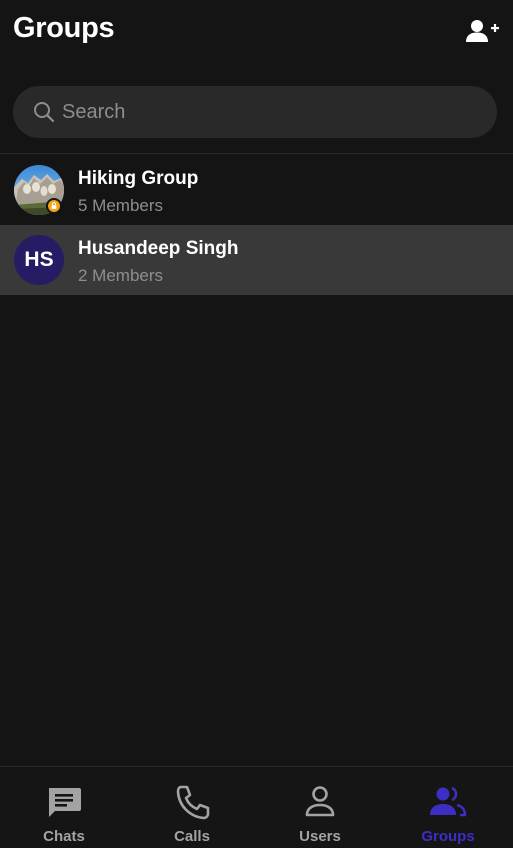 The width and height of the screenshot is (513, 848). What do you see at coordinates (138, 178) in the screenshot?
I see `group-name: Hiking Group` at bounding box center [138, 178].